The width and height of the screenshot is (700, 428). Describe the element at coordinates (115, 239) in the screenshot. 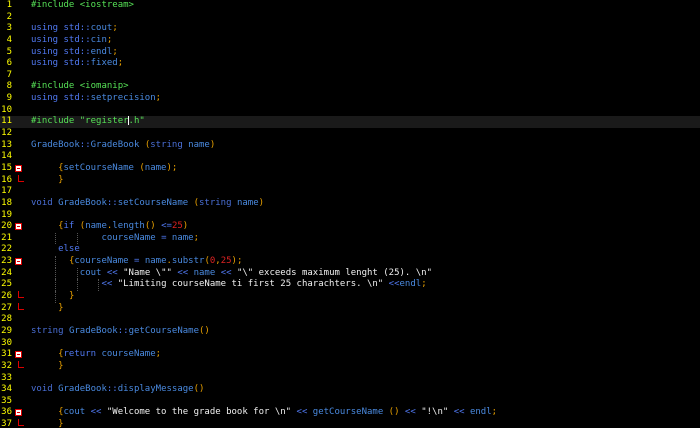

I see `code-text: courseName = name;` at that location.